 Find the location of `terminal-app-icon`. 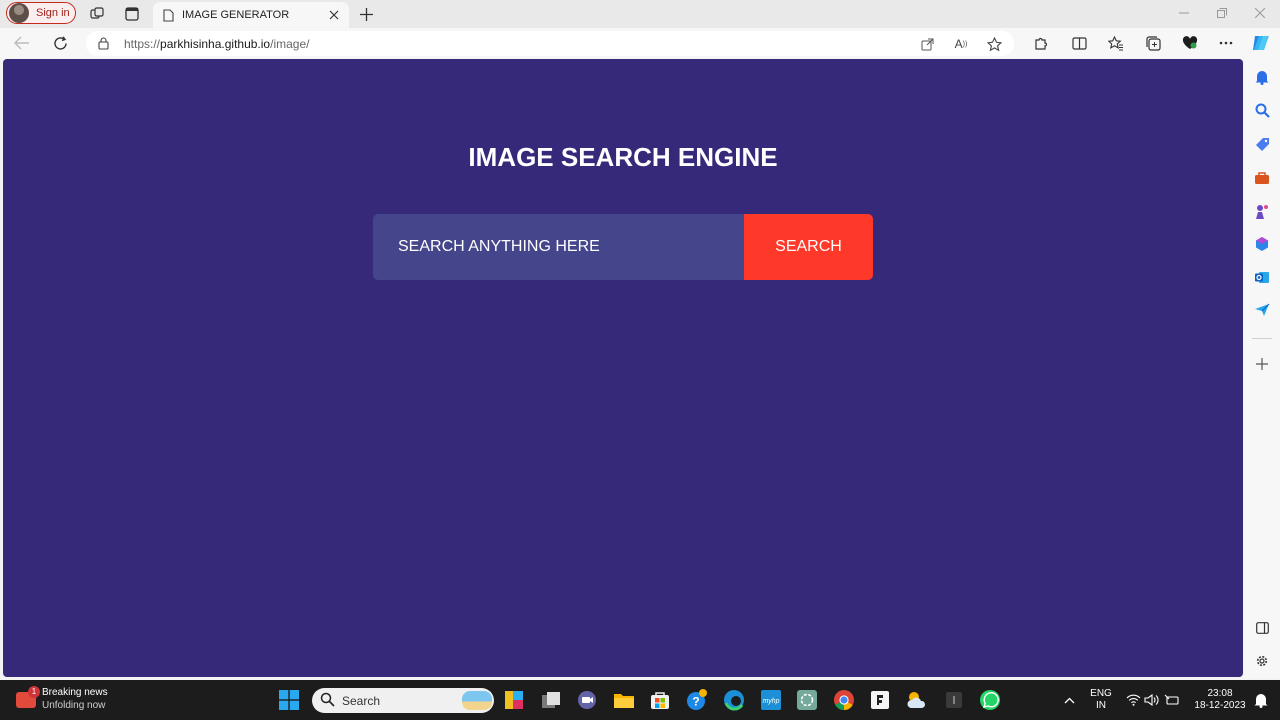

terminal-app-icon is located at coordinates (954, 700).